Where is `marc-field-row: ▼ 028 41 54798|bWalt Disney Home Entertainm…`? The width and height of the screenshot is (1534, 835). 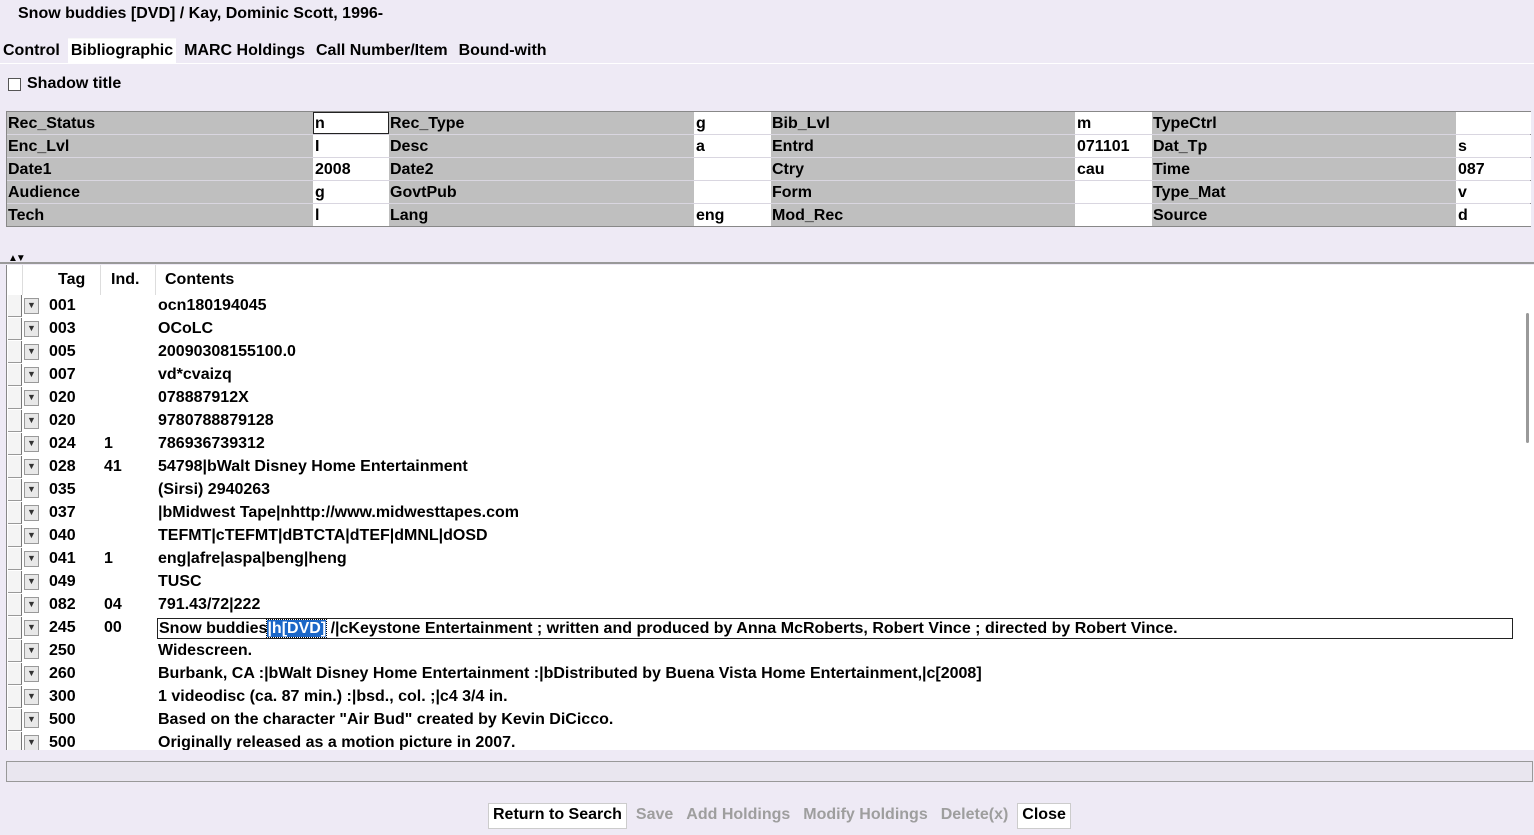
marc-field-row: ▼ 028 41 54798|bWalt Disney Home Entertainm… is located at coordinates (762, 467).